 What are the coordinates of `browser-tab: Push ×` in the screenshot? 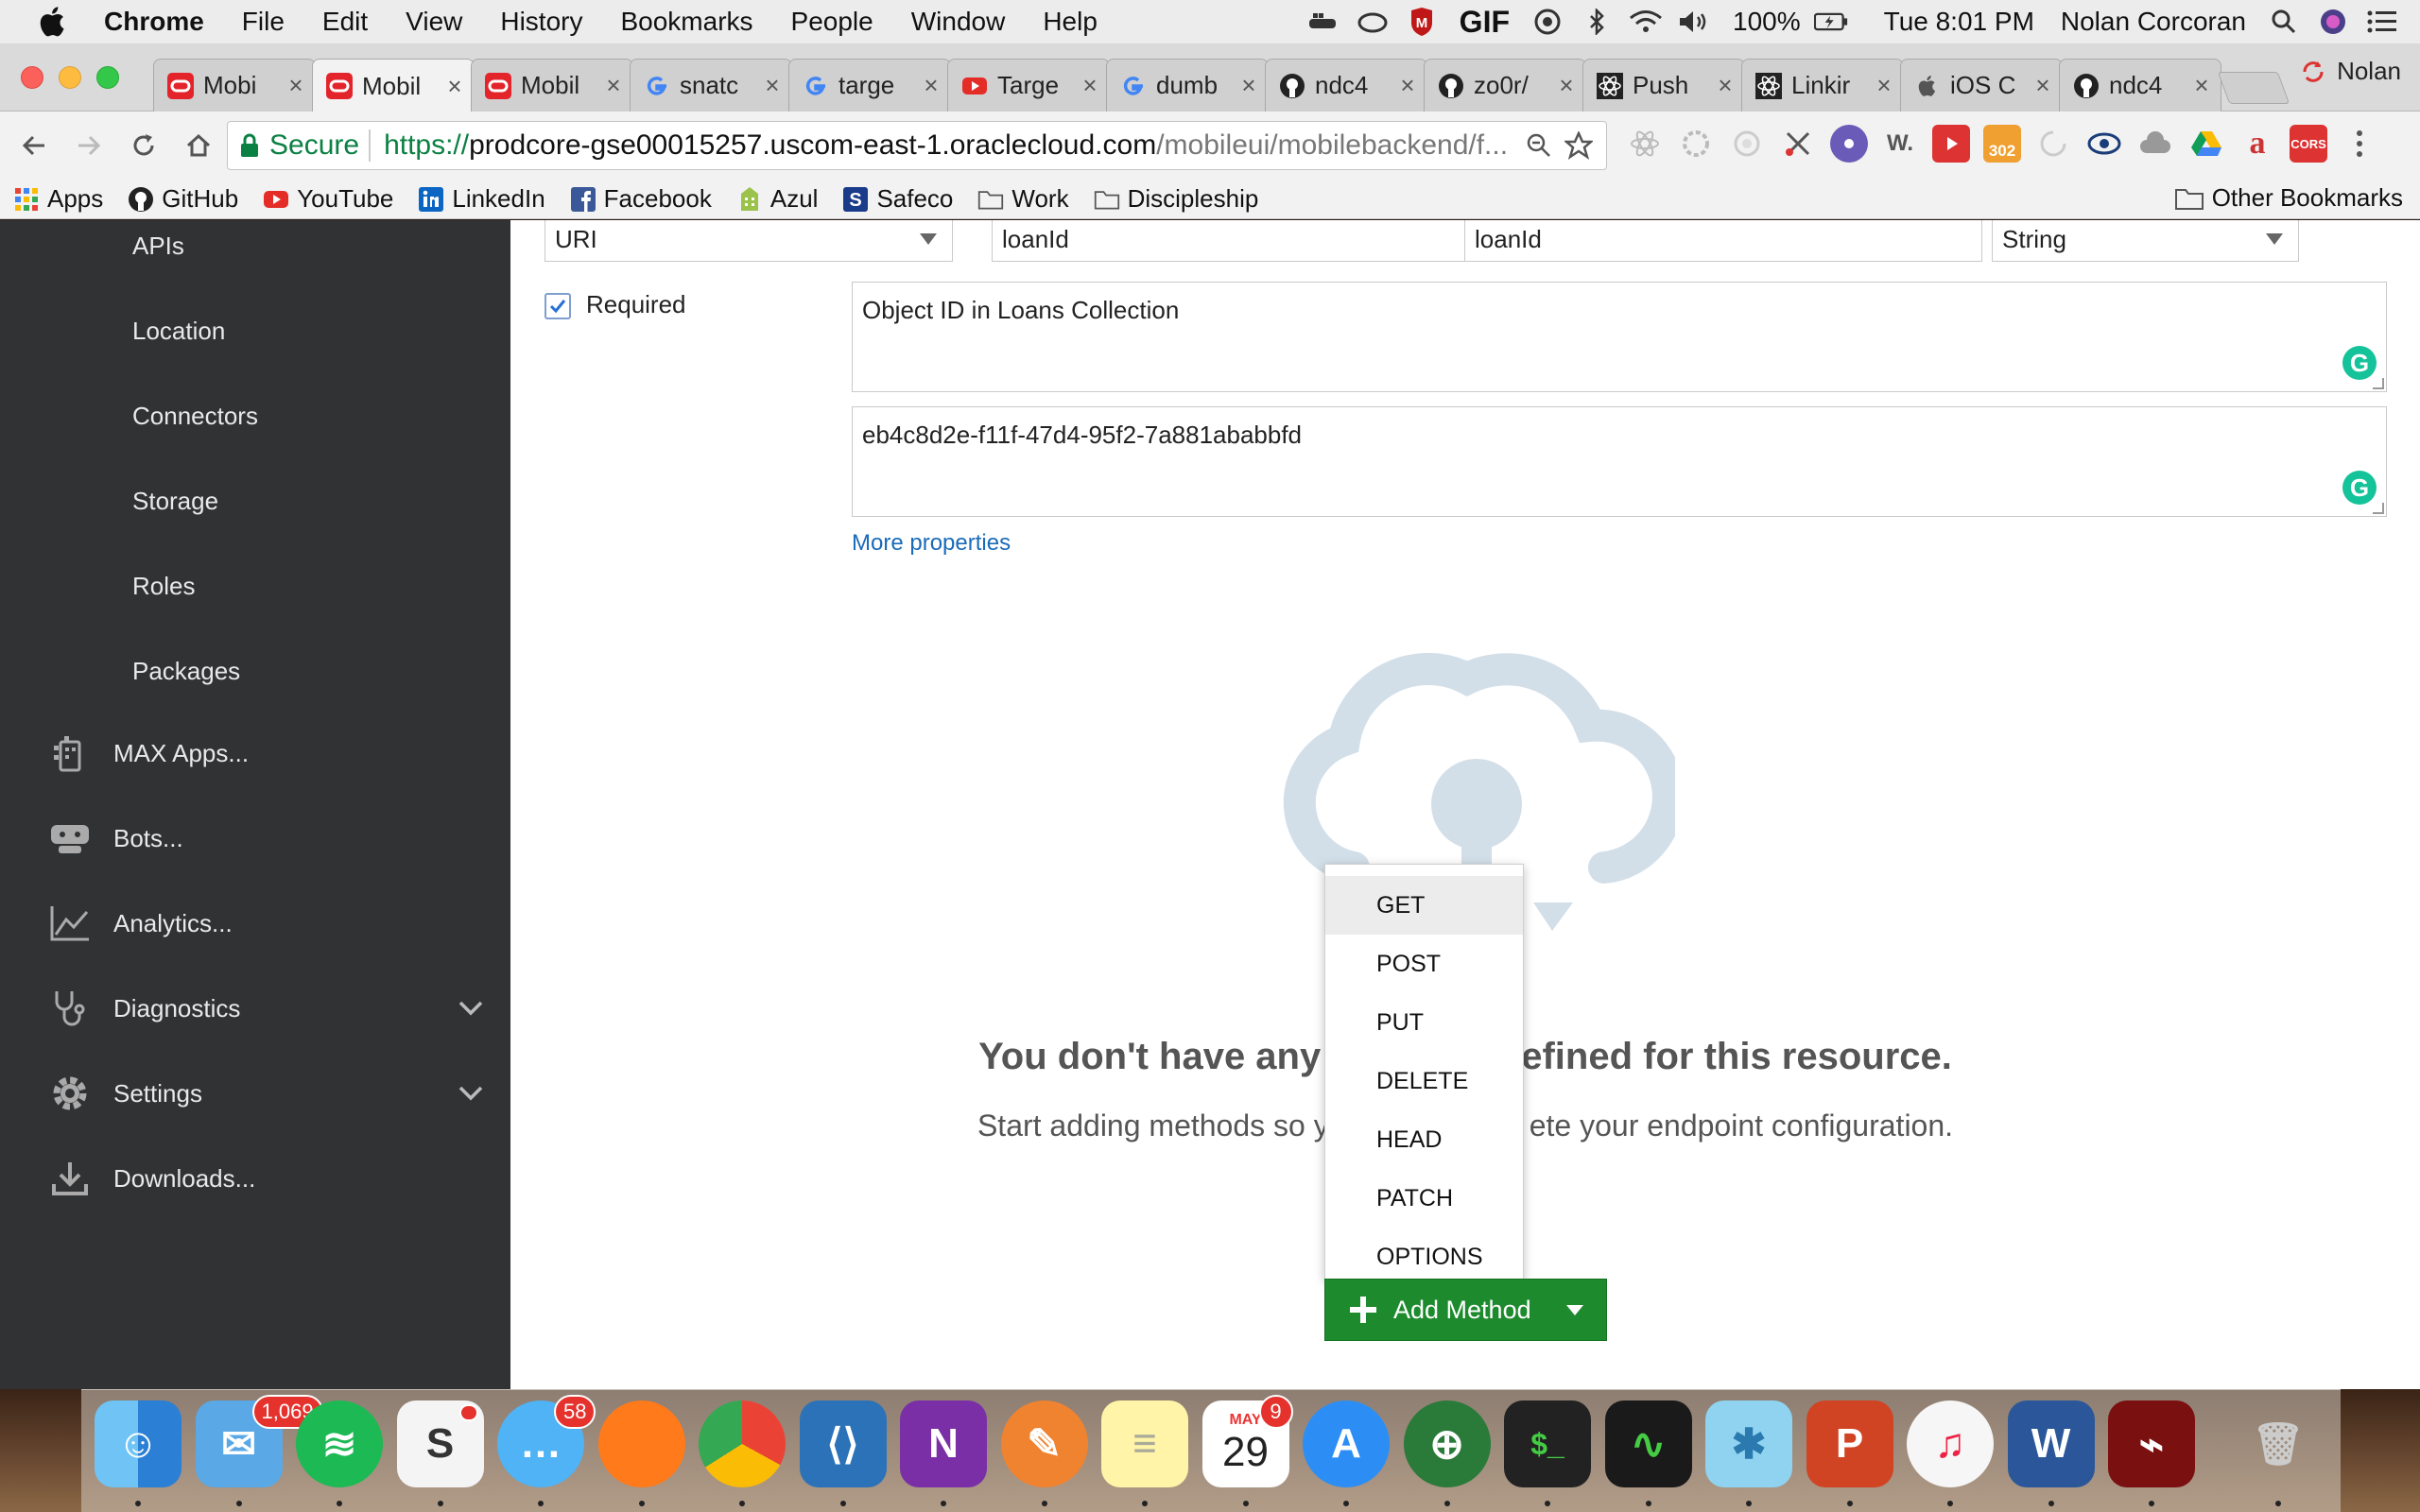 It's located at (1663, 85).